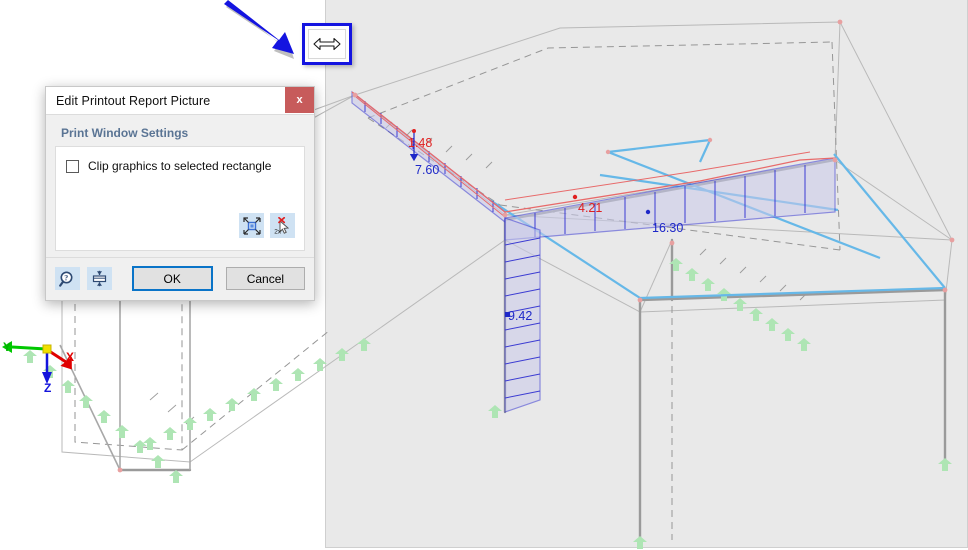  What do you see at coordinates (590, 208) in the screenshot?
I see `result-label-4-21: 4.21` at bounding box center [590, 208].